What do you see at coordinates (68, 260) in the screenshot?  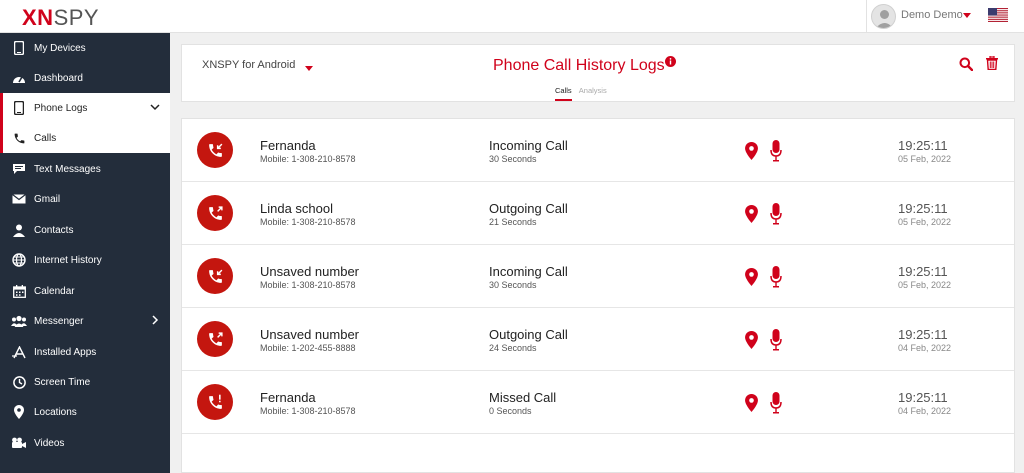 I see `sidebar-item-label: Internet History` at bounding box center [68, 260].